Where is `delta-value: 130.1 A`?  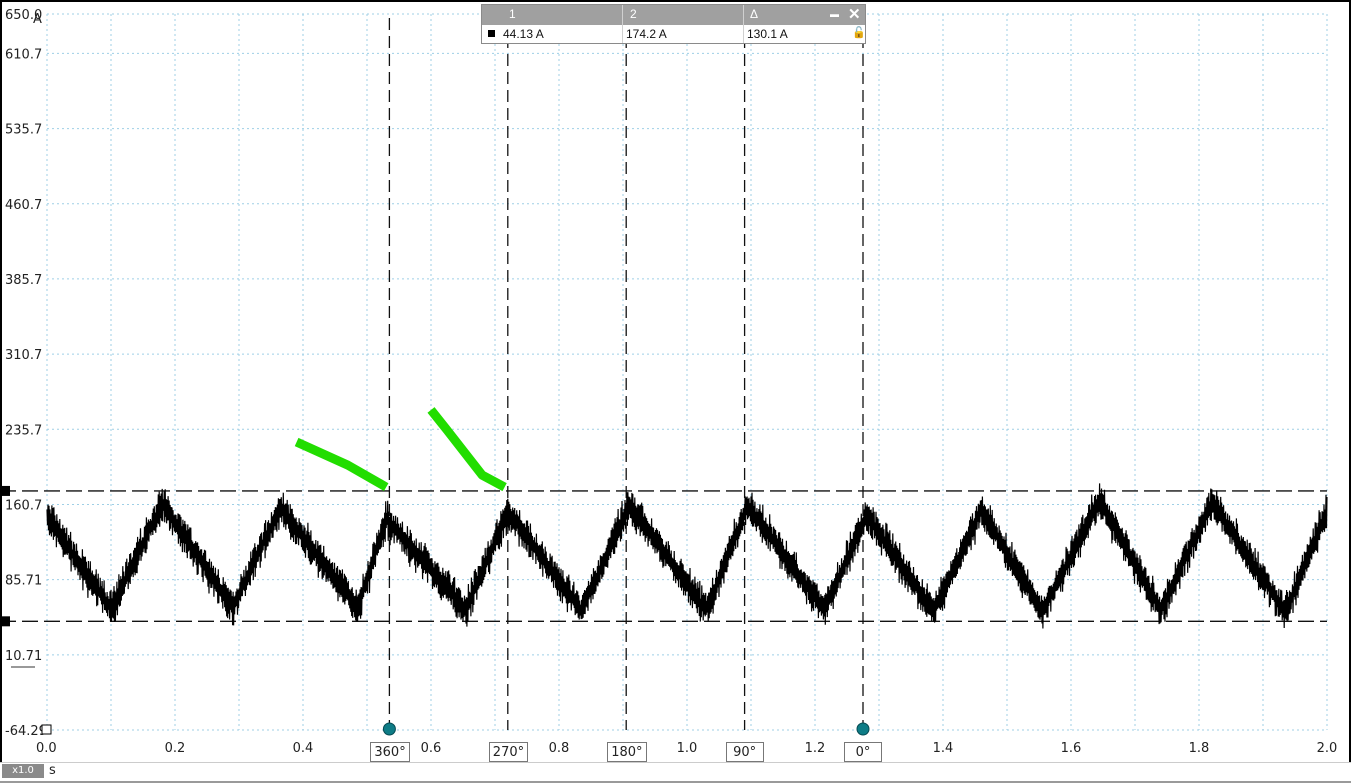 delta-value: 130.1 A is located at coordinates (767, 34).